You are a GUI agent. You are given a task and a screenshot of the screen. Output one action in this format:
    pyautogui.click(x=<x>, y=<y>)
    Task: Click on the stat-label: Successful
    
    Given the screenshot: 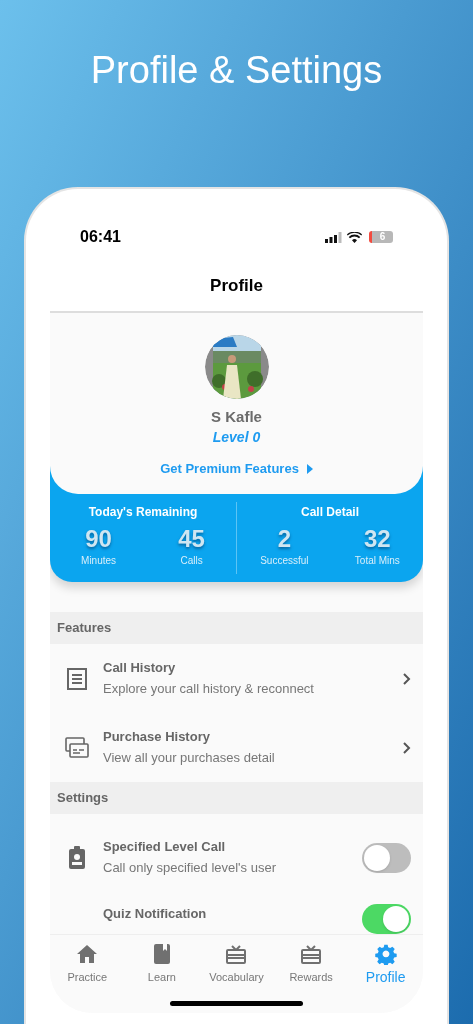 What is the action you would take?
    pyautogui.click(x=284, y=561)
    